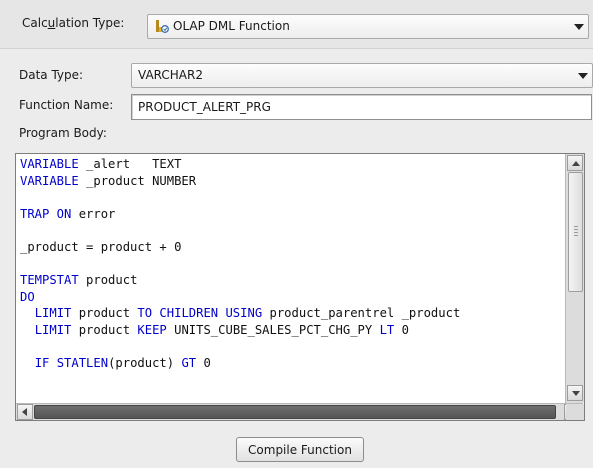 The width and height of the screenshot is (593, 468). What do you see at coordinates (170, 75) in the screenshot?
I see `data-type-value: VARCHAR2` at bounding box center [170, 75].